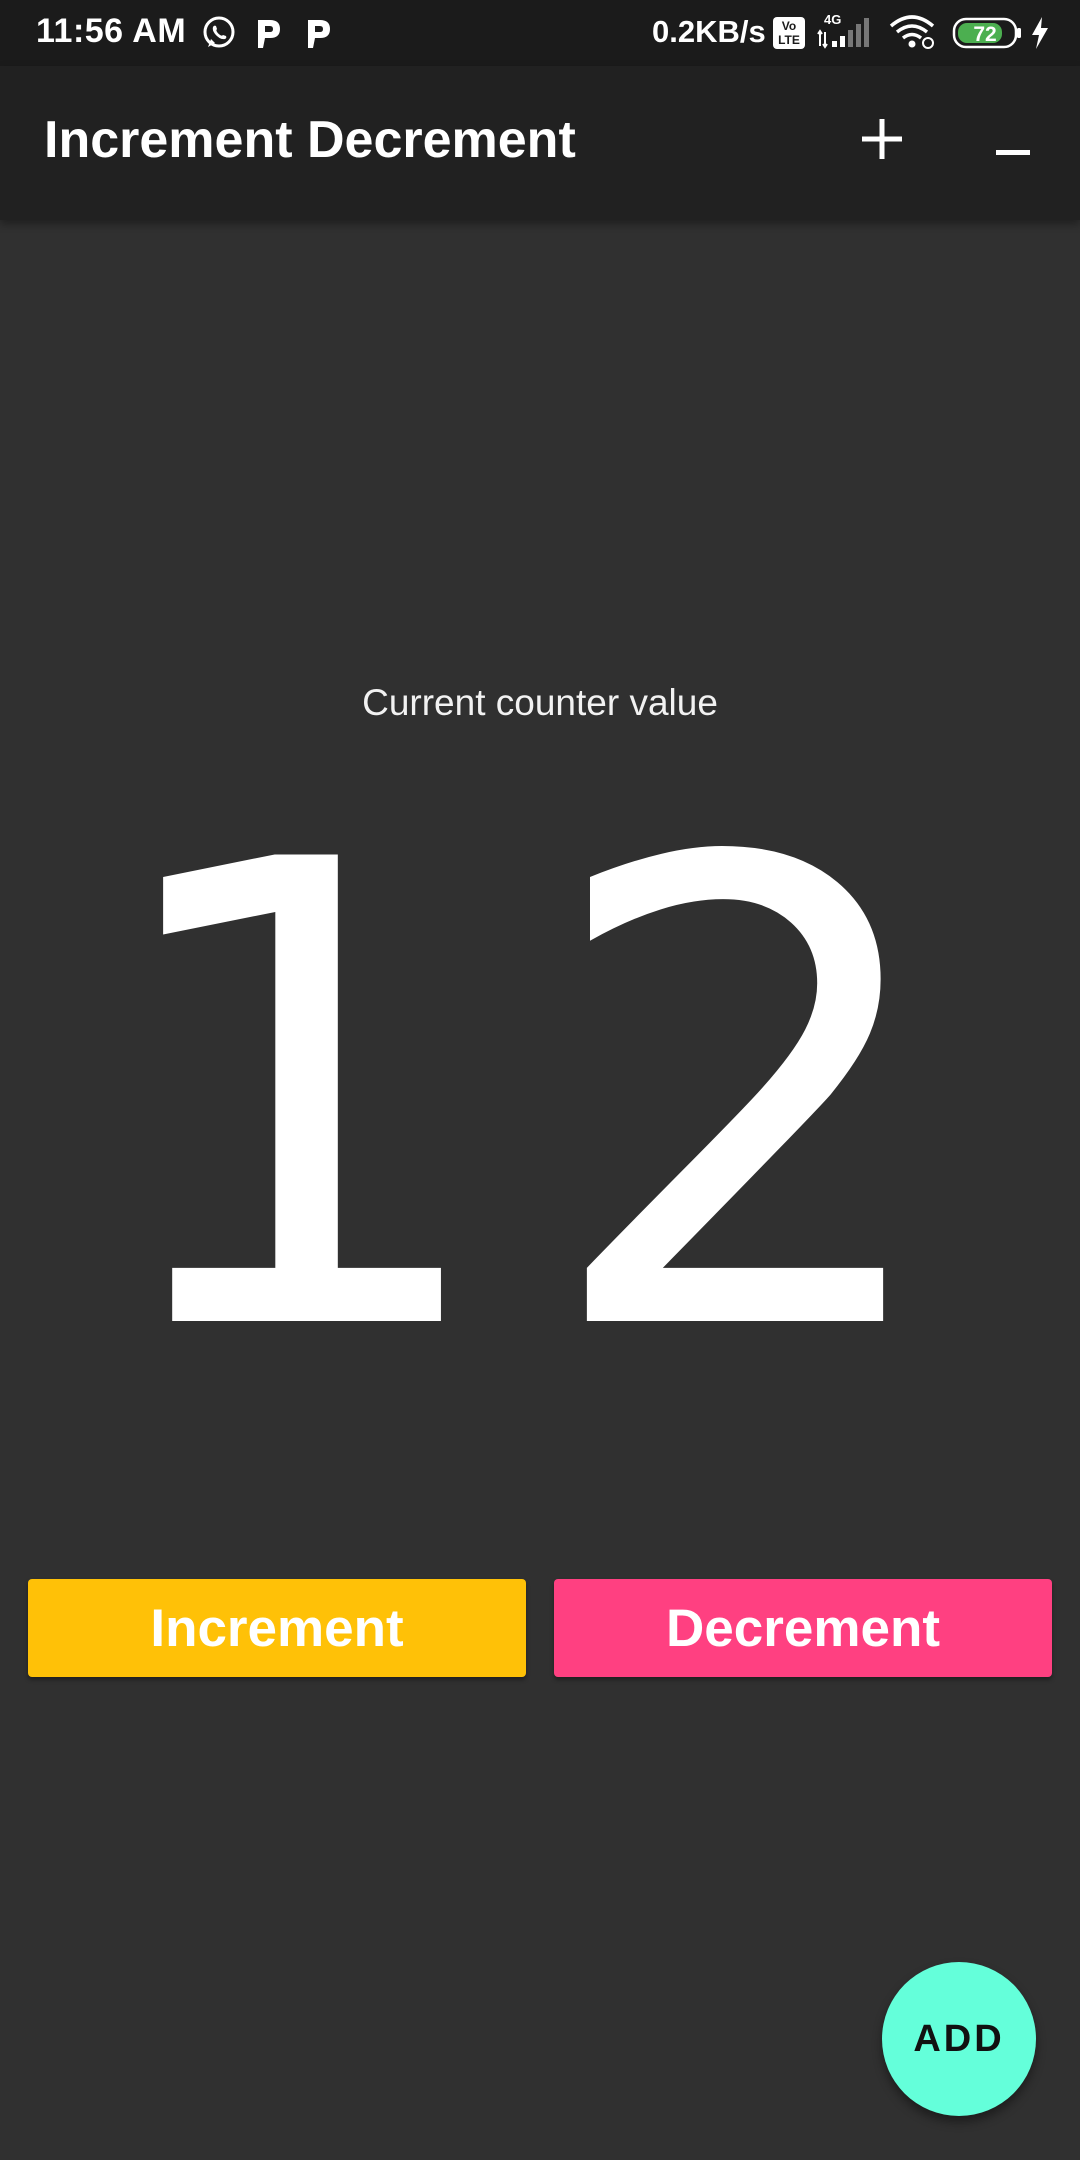 The width and height of the screenshot is (1080, 2160). What do you see at coordinates (959, 2039) in the screenshot?
I see `add-fab-button: ADD` at bounding box center [959, 2039].